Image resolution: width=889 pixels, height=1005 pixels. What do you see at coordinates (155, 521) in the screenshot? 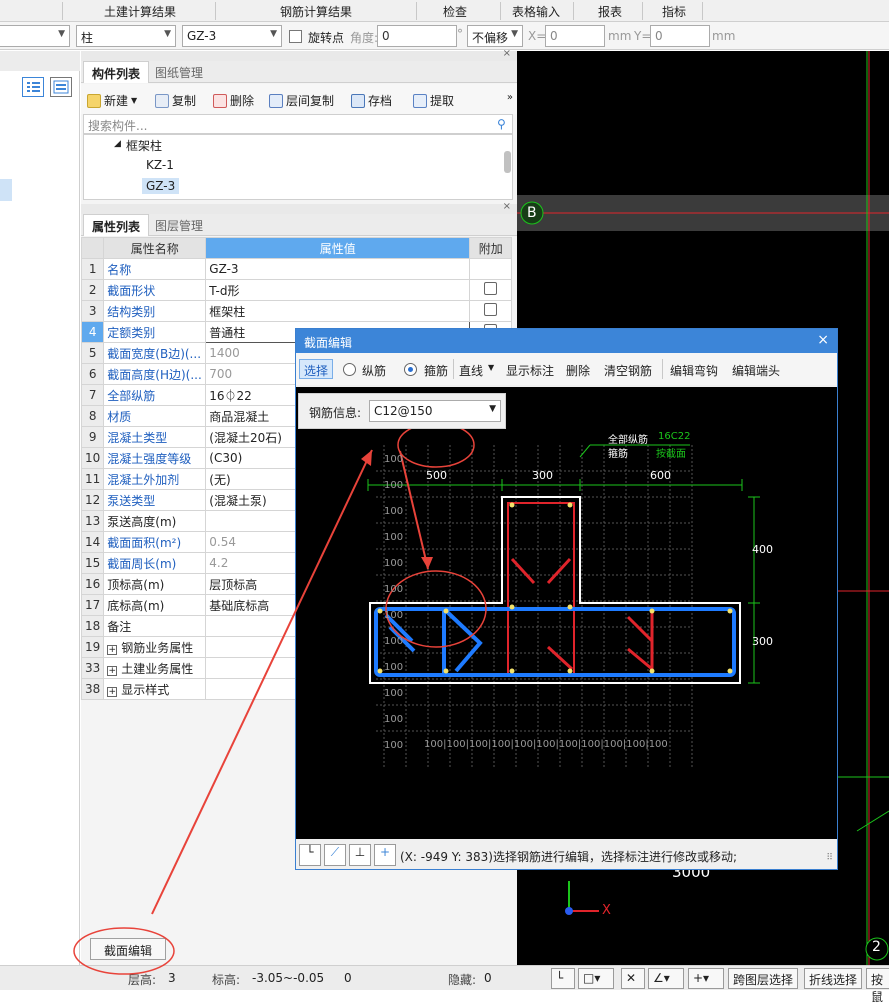
I see `property-name: 泵送高度(m)` at bounding box center [155, 521].